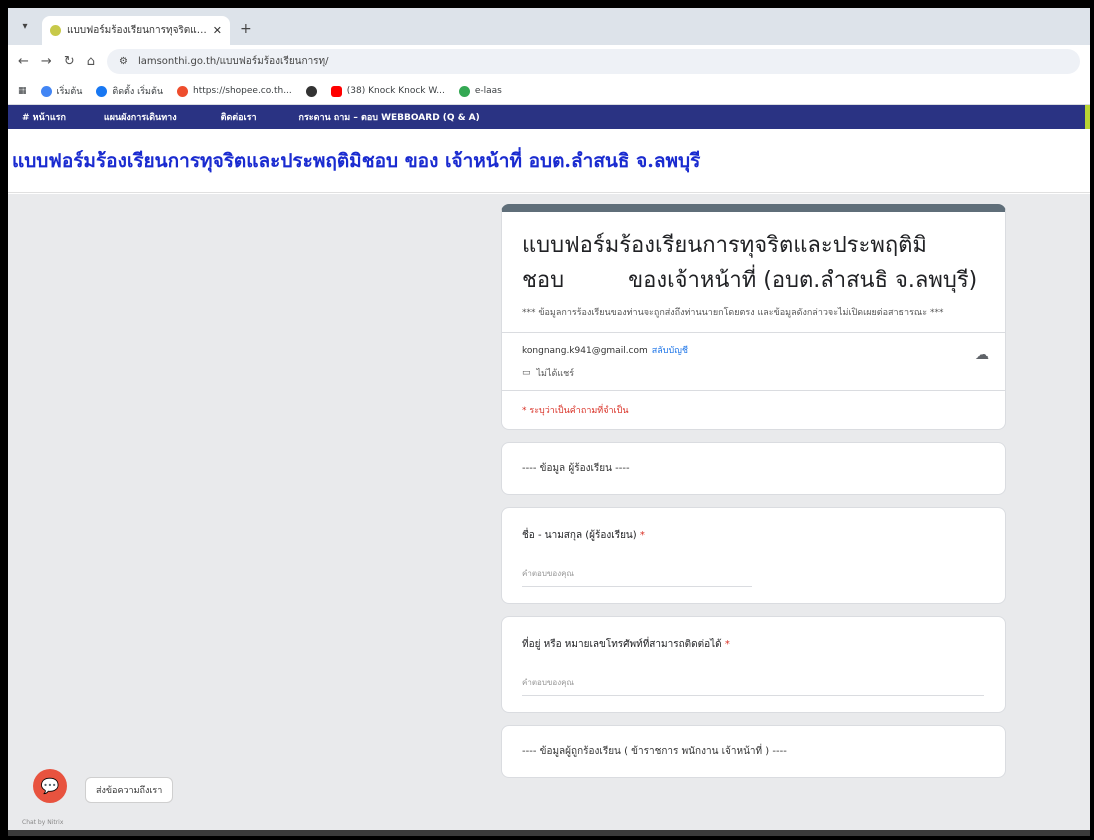 Image resolution: width=1094 pixels, height=840 pixels. I want to click on facebook-icon, so click(102, 91).